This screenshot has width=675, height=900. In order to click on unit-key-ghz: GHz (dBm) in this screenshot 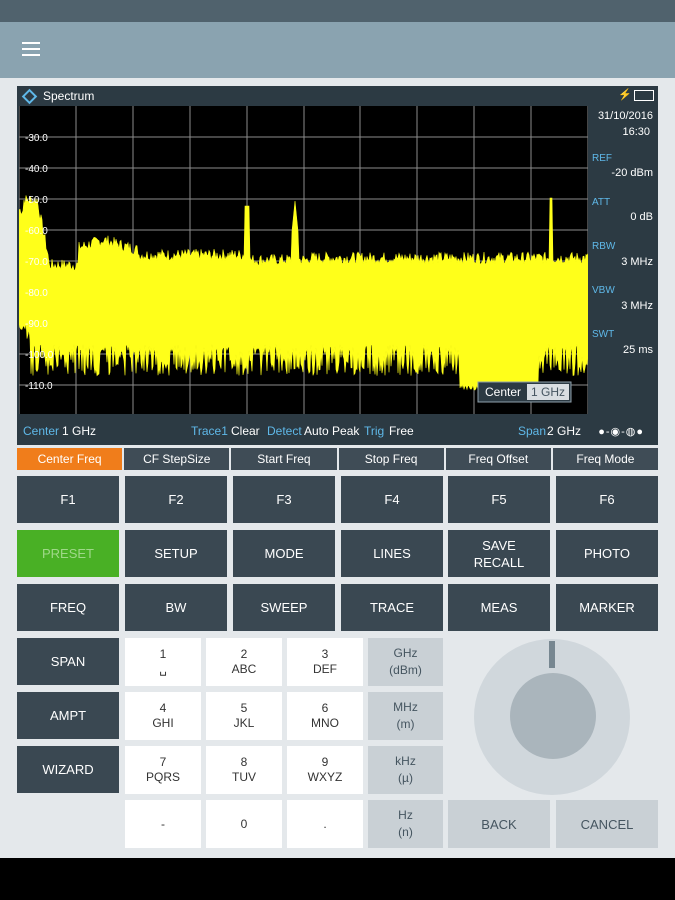, I will do `click(405, 662)`.